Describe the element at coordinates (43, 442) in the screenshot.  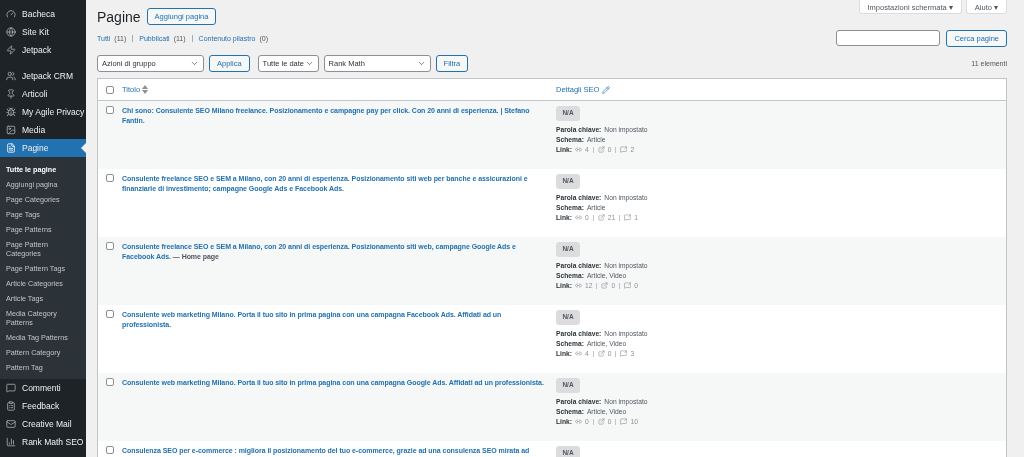
I see `sidebar-item: Rank Math SEO` at that location.